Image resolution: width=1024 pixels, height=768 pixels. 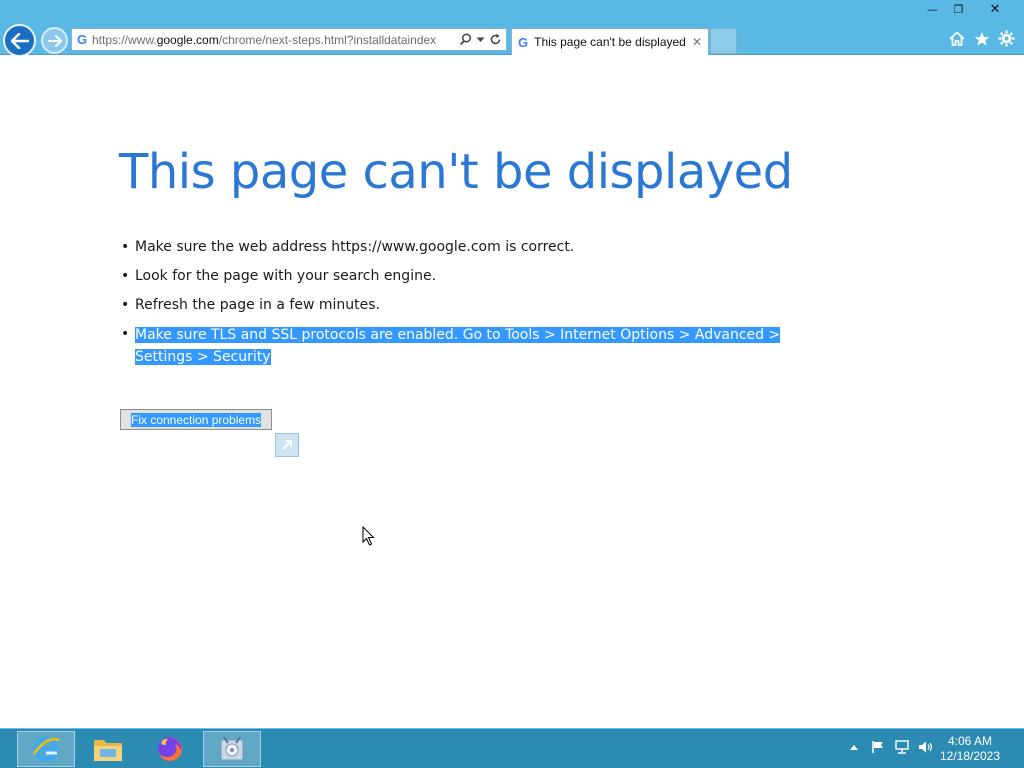 What do you see at coordinates (456, 172) in the screenshot?
I see `page-title: This page can't be displayed` at bounding box center [456, 172].